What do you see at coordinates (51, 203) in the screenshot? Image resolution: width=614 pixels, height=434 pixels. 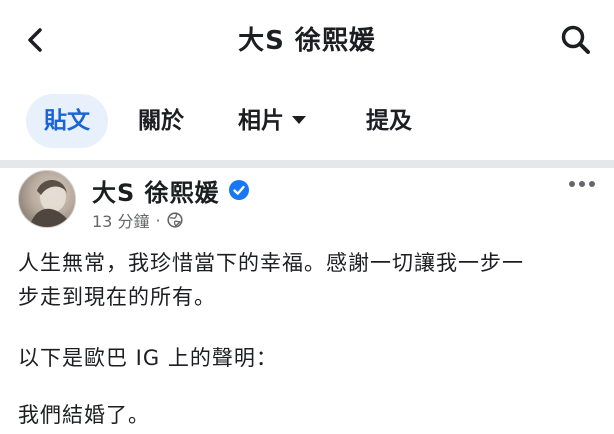 I see `profile-photo-icon` at bounding box center [51, 203].